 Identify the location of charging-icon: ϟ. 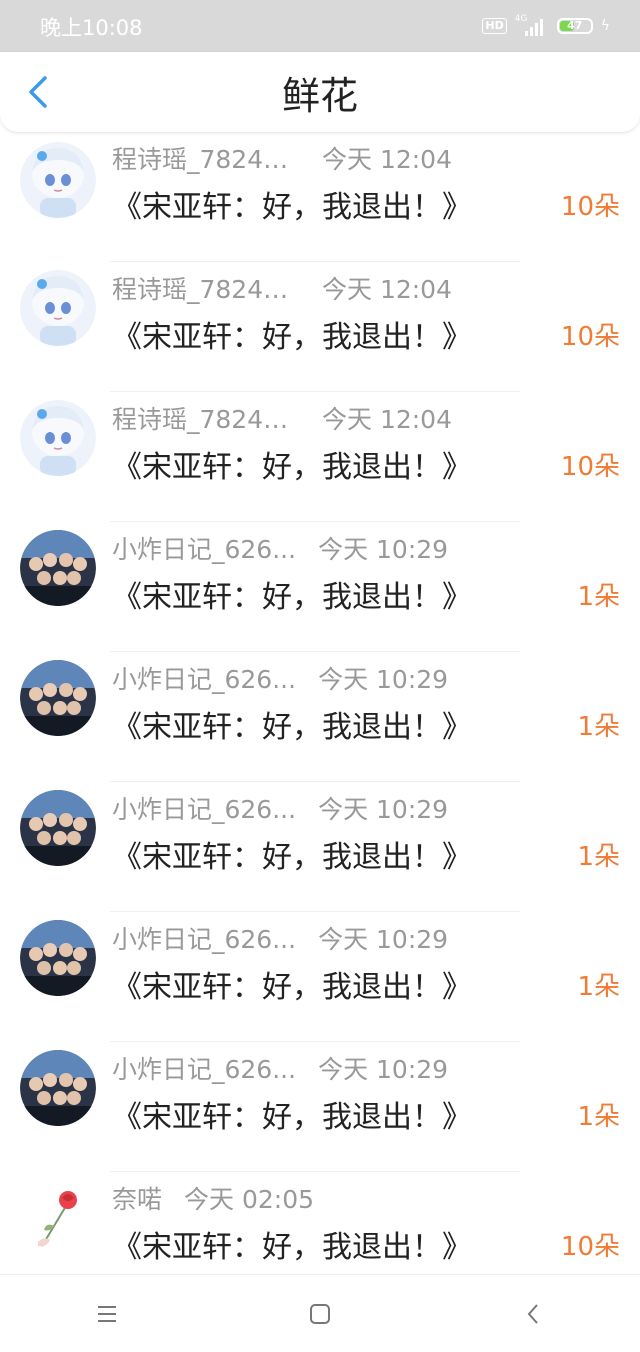
(605, 26).